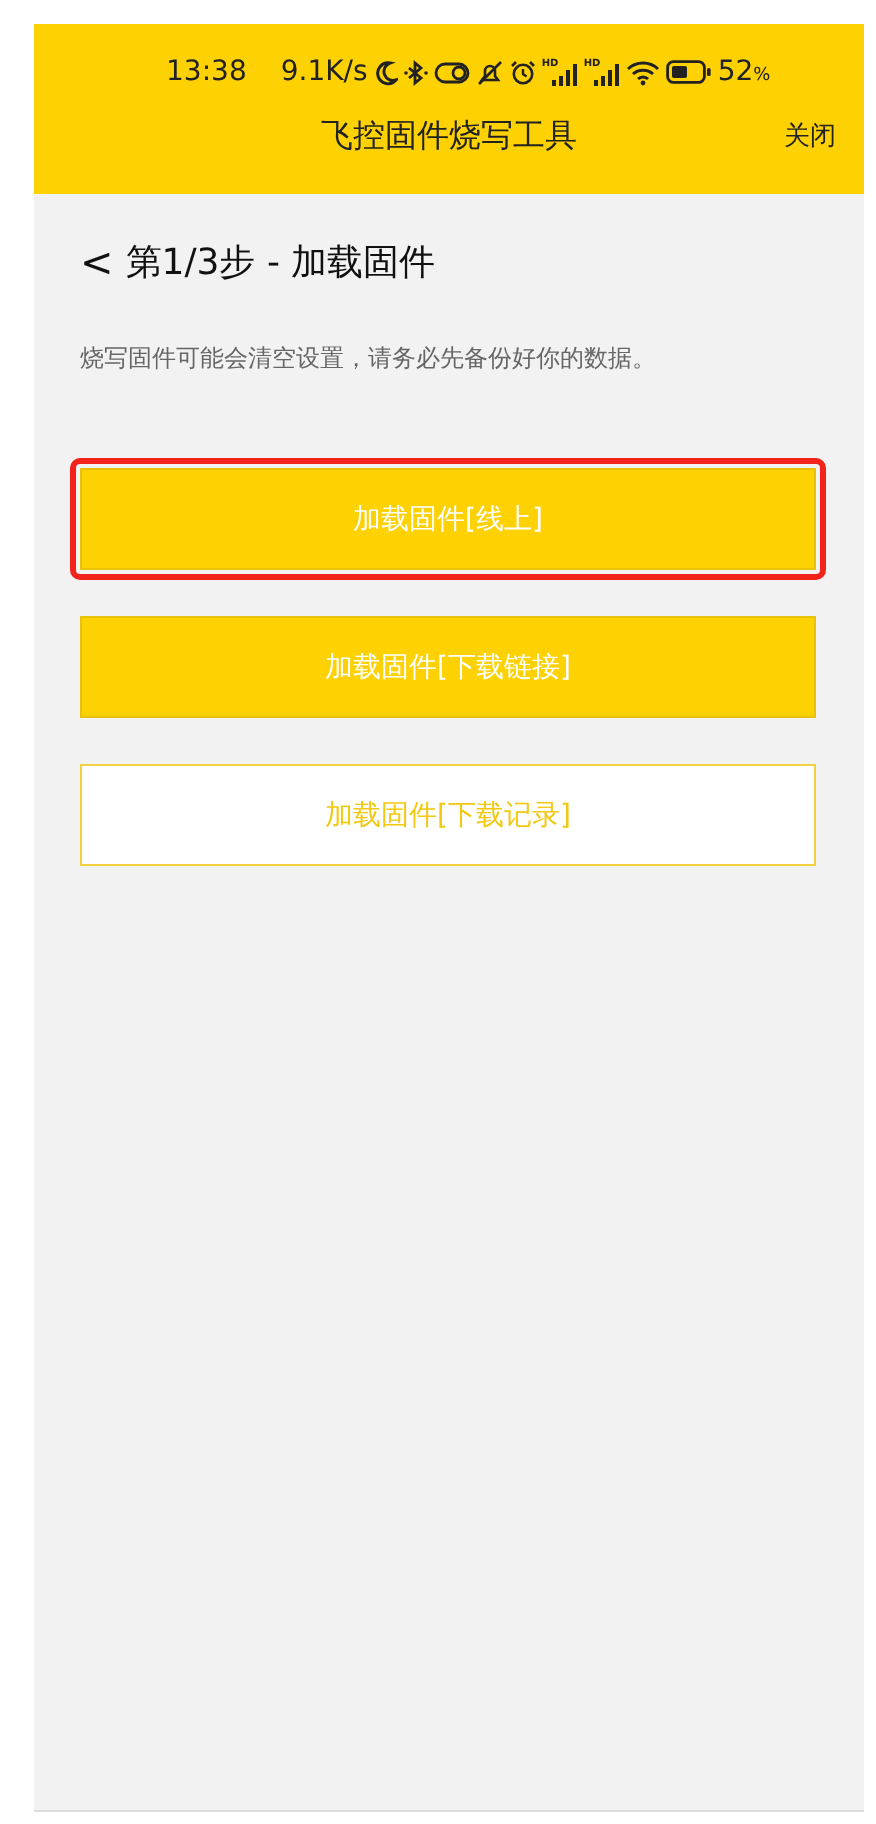 Image resolution: width=876 pixels, height=1824 pixels. What do you see at coordinates (522, 72) in the screenshot?
I see `alarm-icon` at bounding box center [522, 72].